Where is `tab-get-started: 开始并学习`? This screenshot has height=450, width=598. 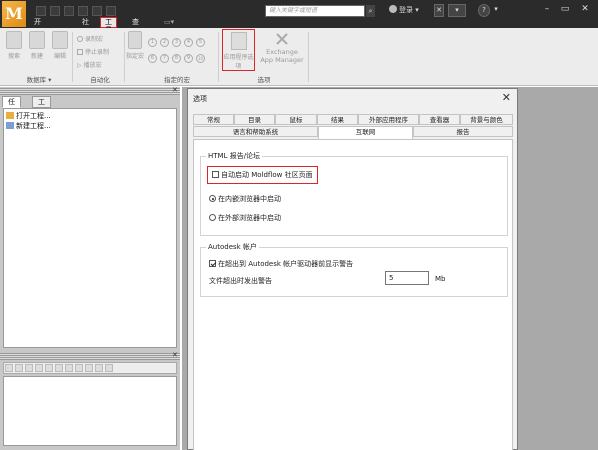 tab-get-started: 开始并学习 is located at coordinates (37, 43).